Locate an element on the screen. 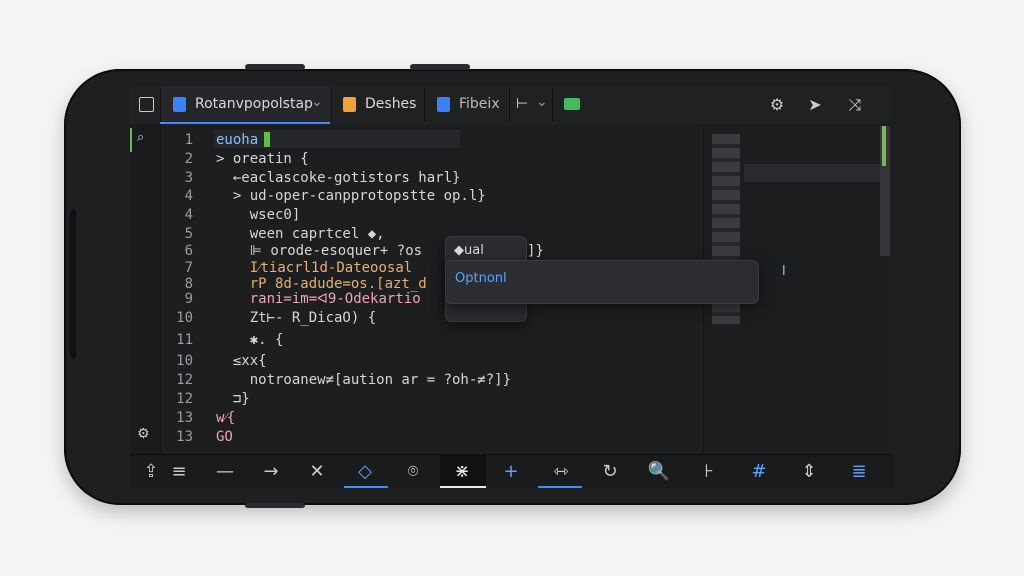  close-icon: ✕ is located at coordinates (317, 472).